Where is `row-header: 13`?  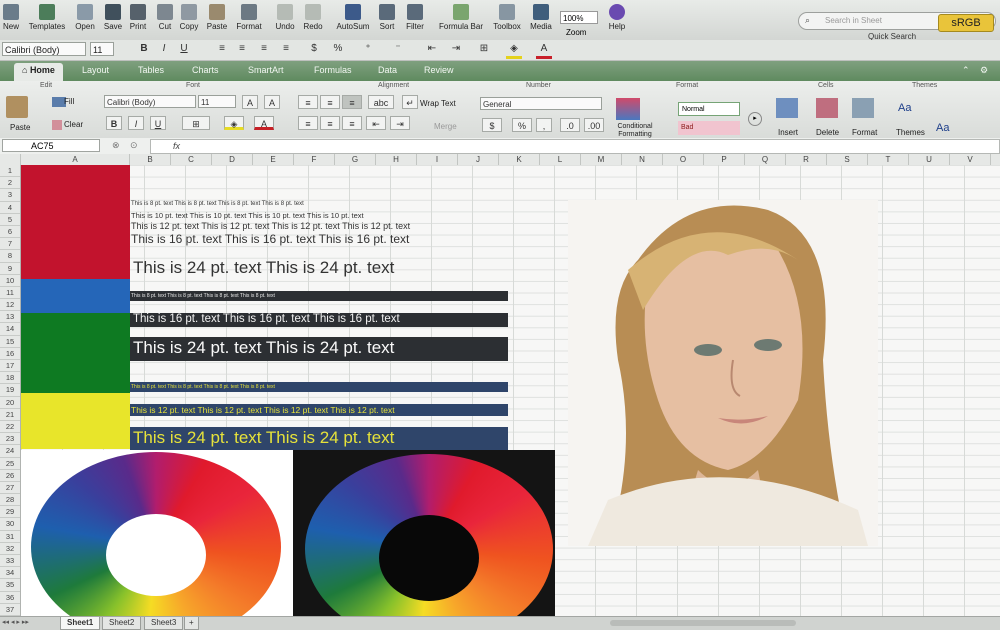
row-header: 13 is located at coordinates (10, 317).